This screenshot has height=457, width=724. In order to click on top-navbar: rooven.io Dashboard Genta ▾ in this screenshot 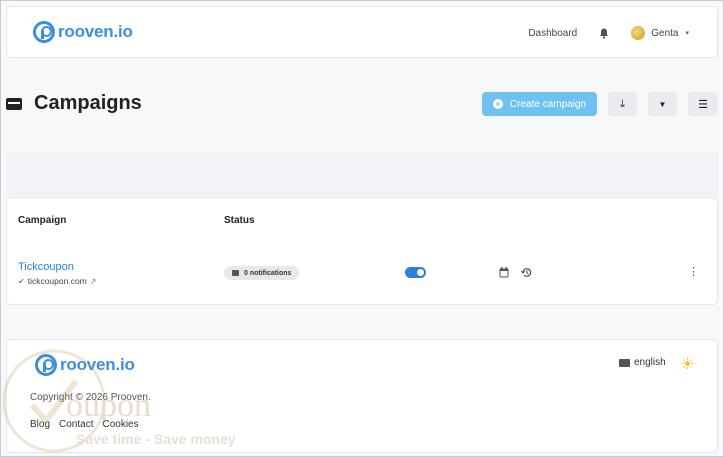, I will do `click(362, 32)`.